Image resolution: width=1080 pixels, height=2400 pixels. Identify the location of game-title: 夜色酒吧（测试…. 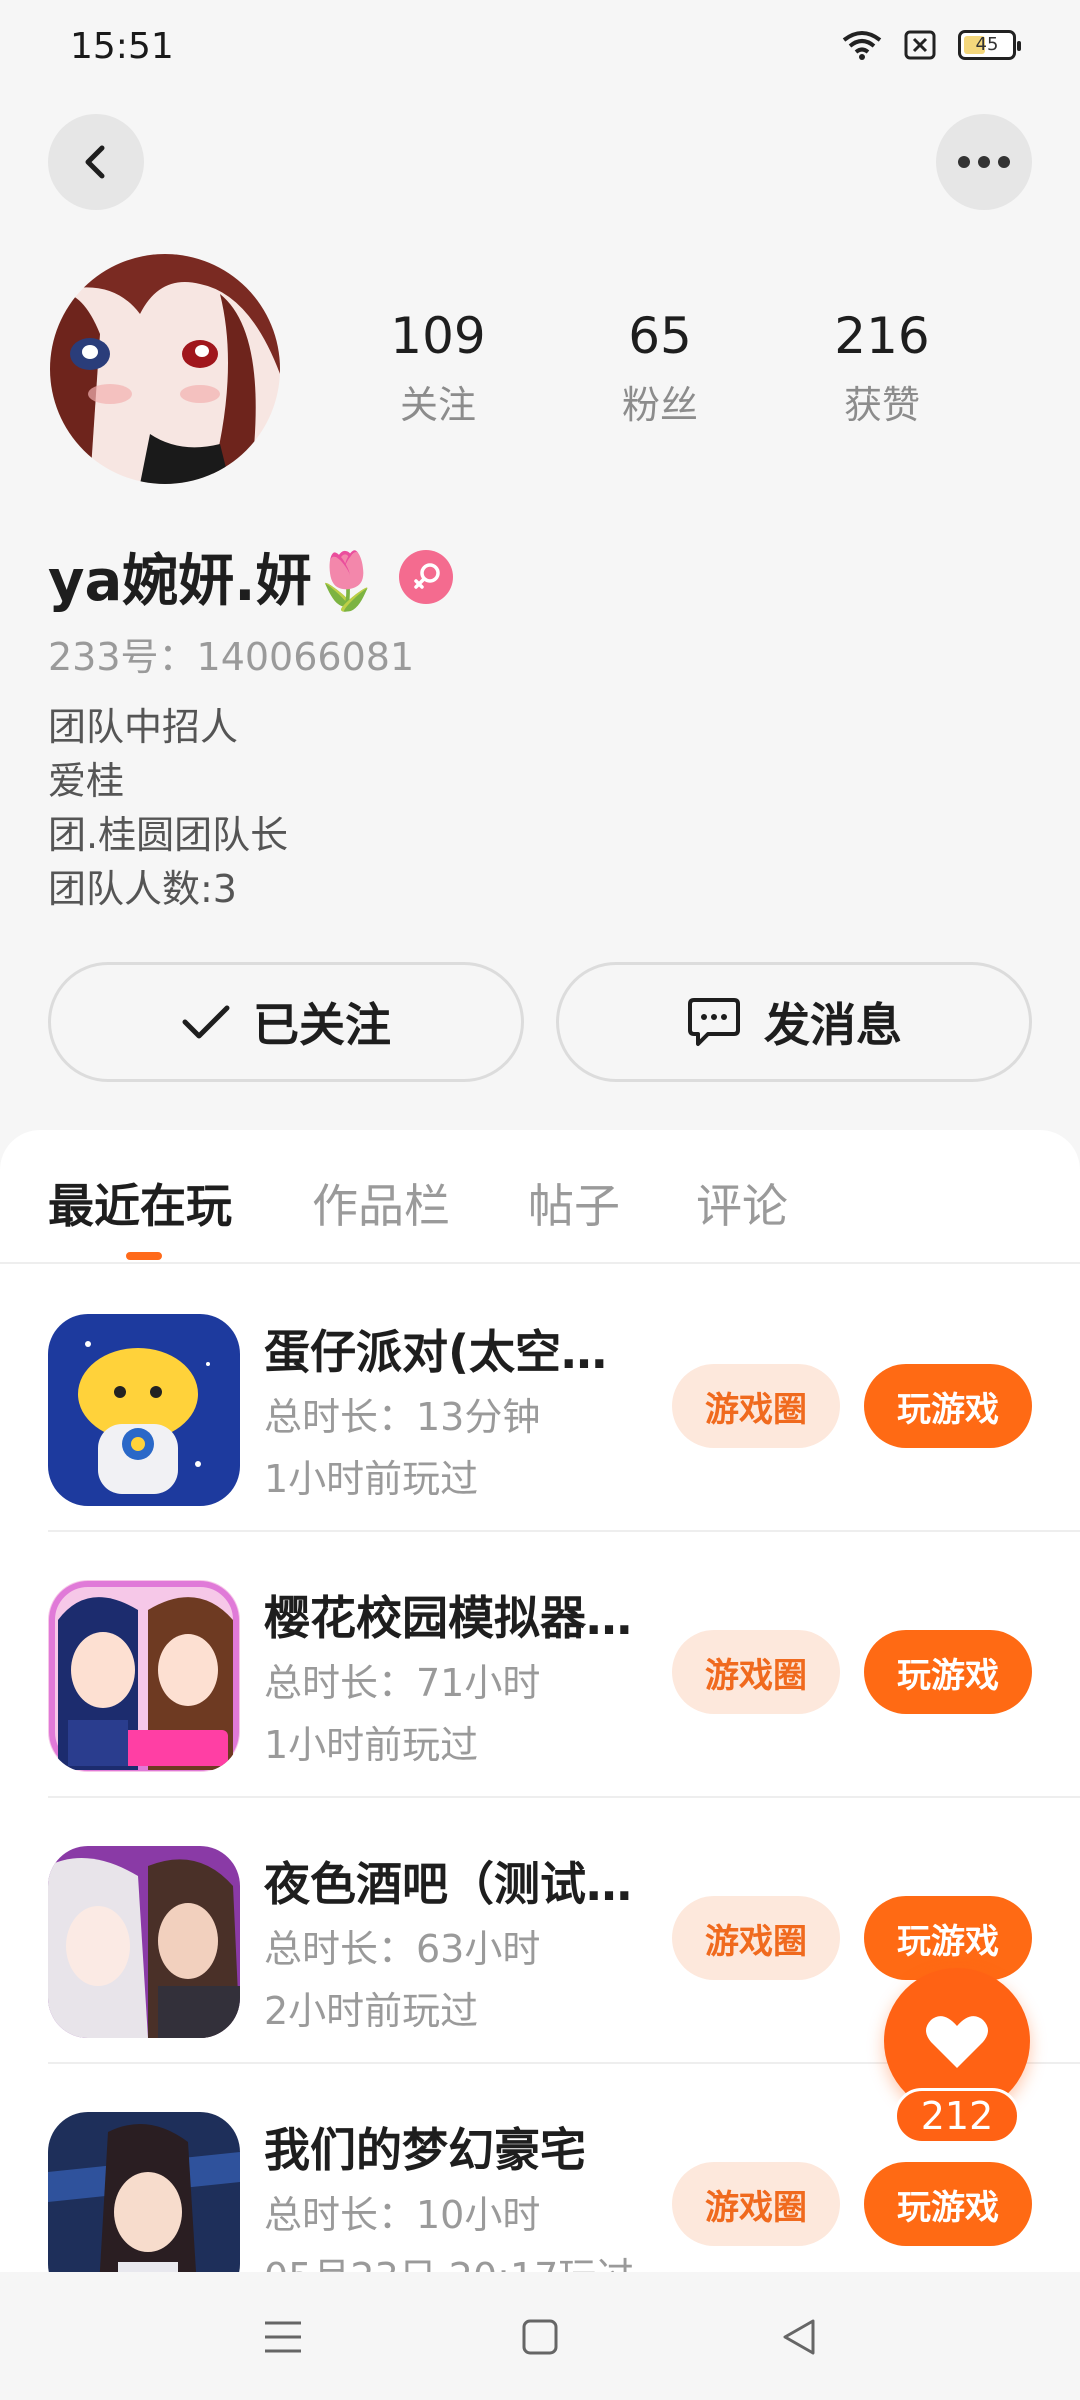
(448, 1884).